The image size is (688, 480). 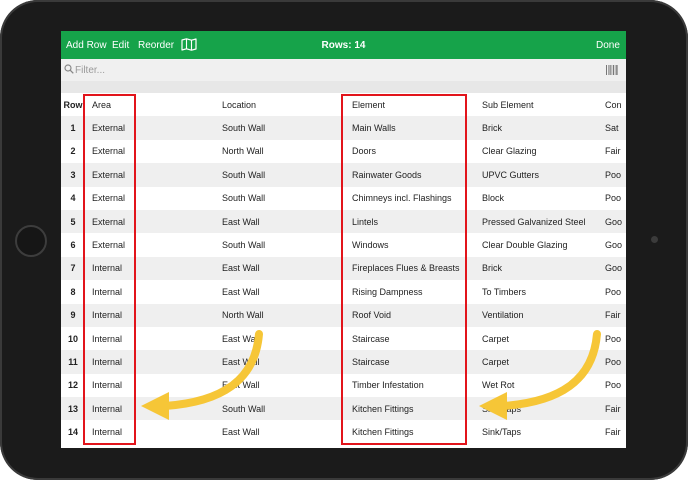 I want to click on column-header-row: Row, so click(x=73, y=105).